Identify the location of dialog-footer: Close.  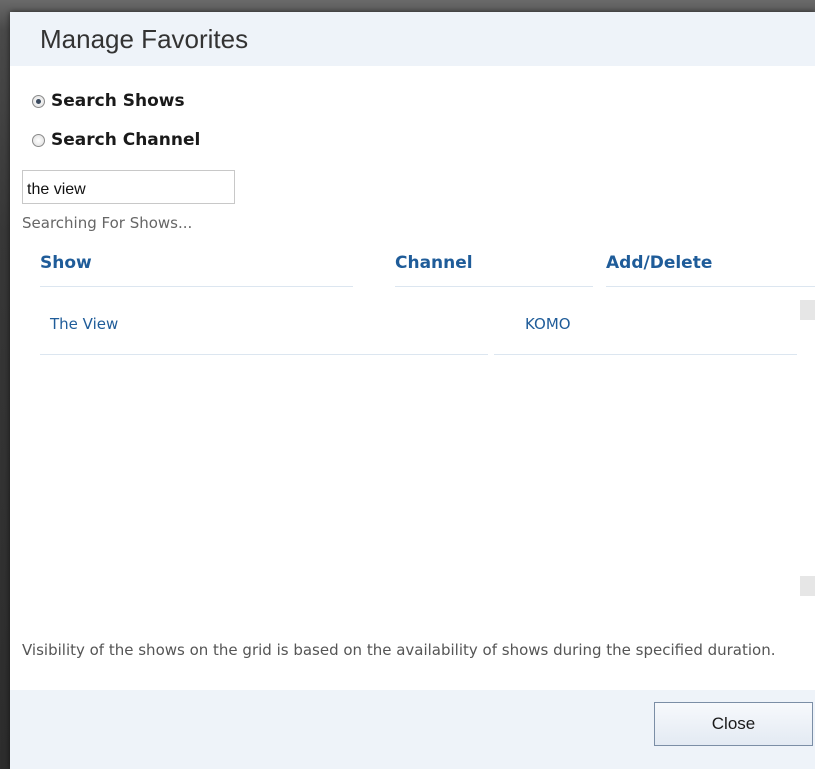
(412, 729).